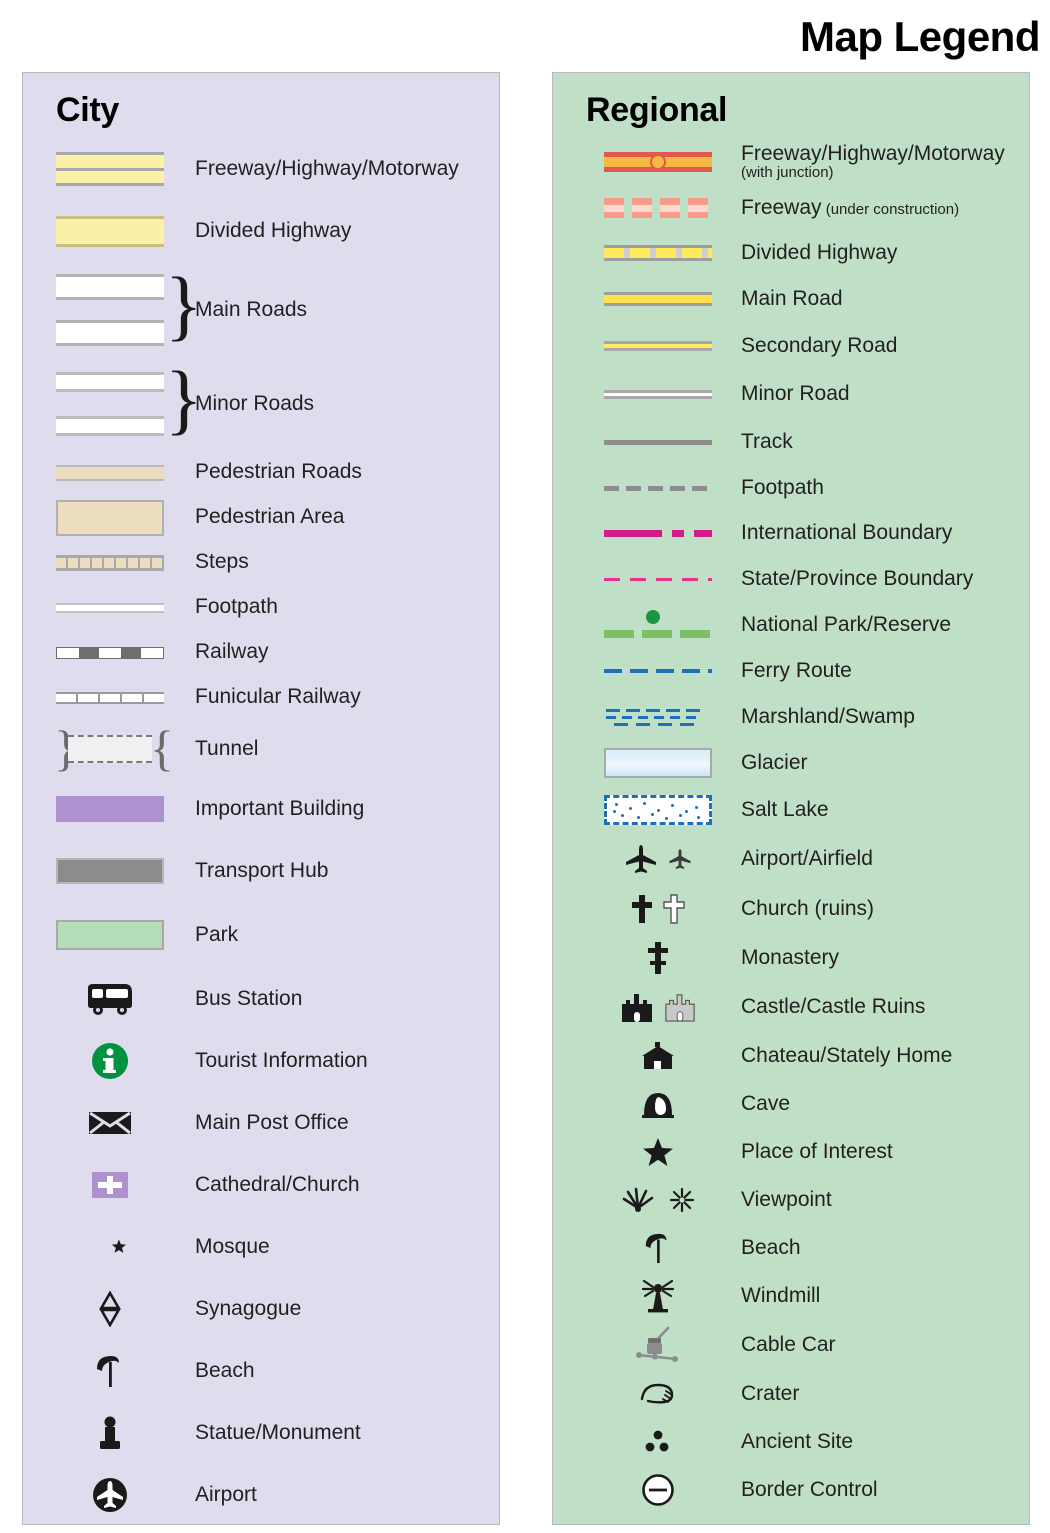 Image resolution: width=1050 pixels, height=1533 pixels. I want to click on legend-row: Main Post Office, so click(261, 1123).